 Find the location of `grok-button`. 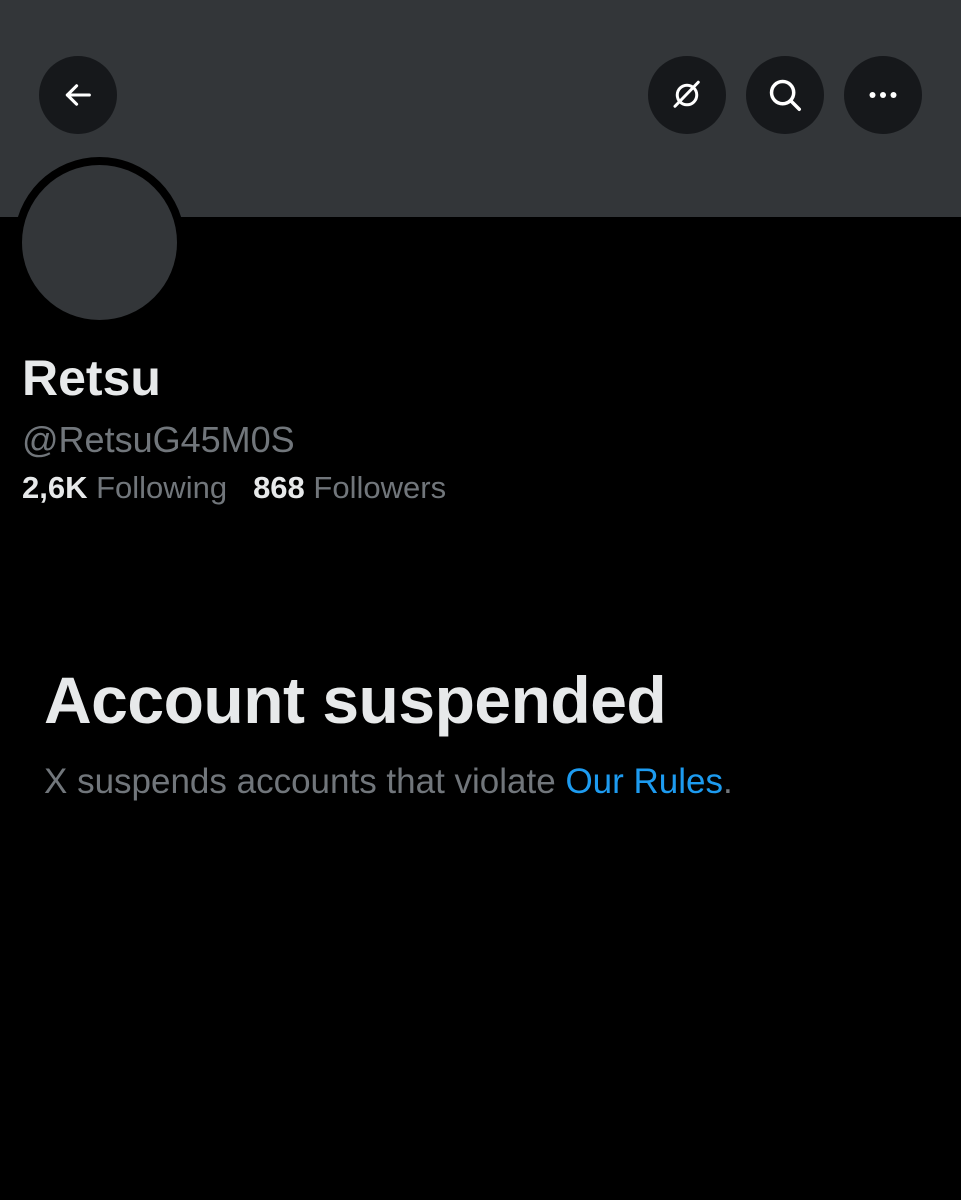

grok-button is located at coordinates (687, 95).